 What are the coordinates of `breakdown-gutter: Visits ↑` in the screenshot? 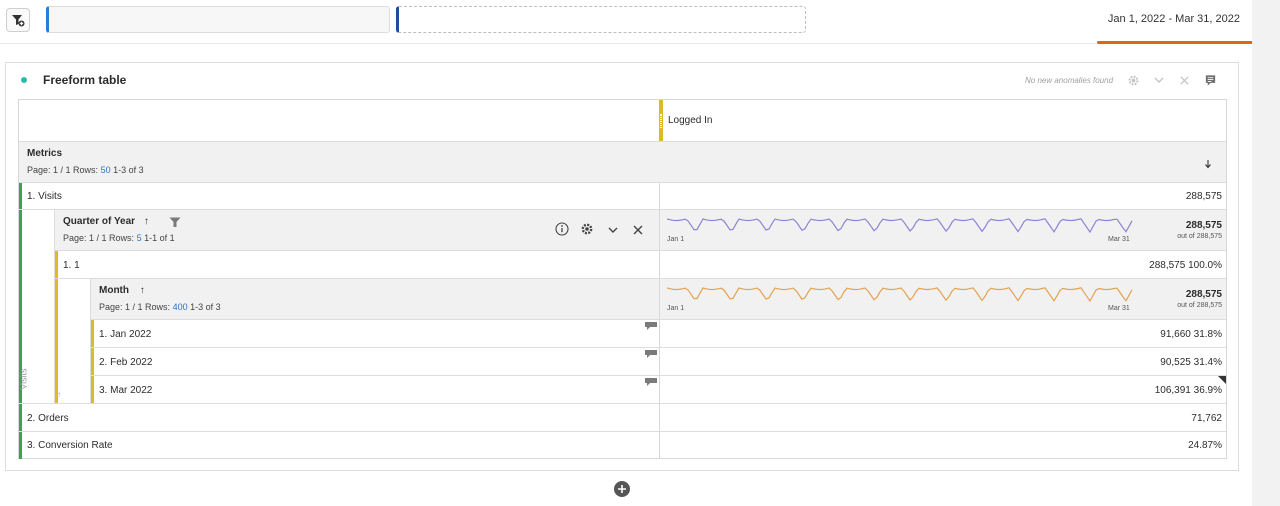 It's located at (39, 307).